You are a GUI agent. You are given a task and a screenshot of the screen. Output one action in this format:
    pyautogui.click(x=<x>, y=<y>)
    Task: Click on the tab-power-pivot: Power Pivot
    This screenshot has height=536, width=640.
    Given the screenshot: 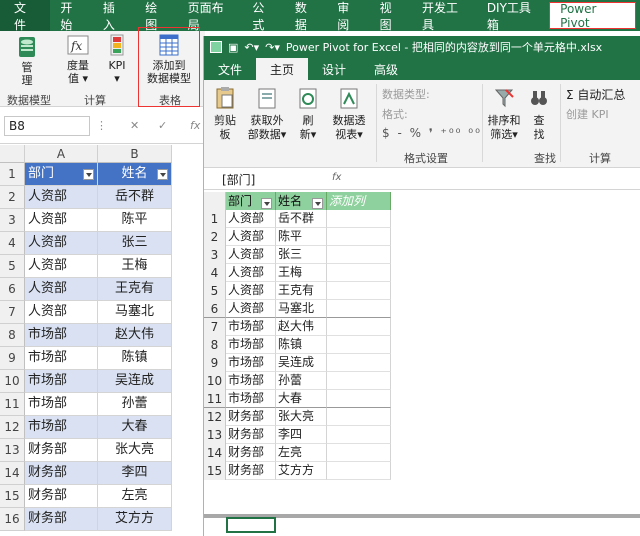 What is the action you would take?
    pyautogui.click(x=593, y=16)
    